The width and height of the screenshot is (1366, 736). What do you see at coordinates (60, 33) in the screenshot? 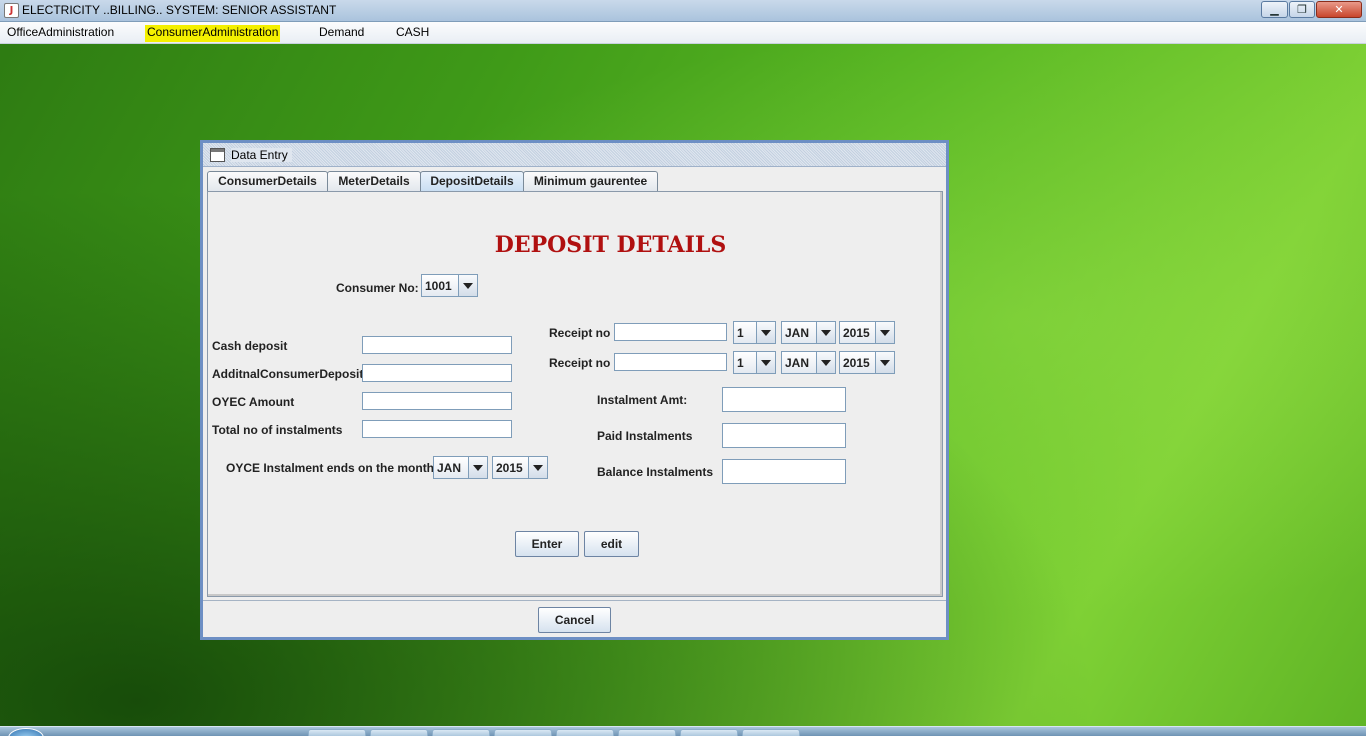
I see `menu-office-administration: OfficeAdministration` at bounding box center [60, 33].